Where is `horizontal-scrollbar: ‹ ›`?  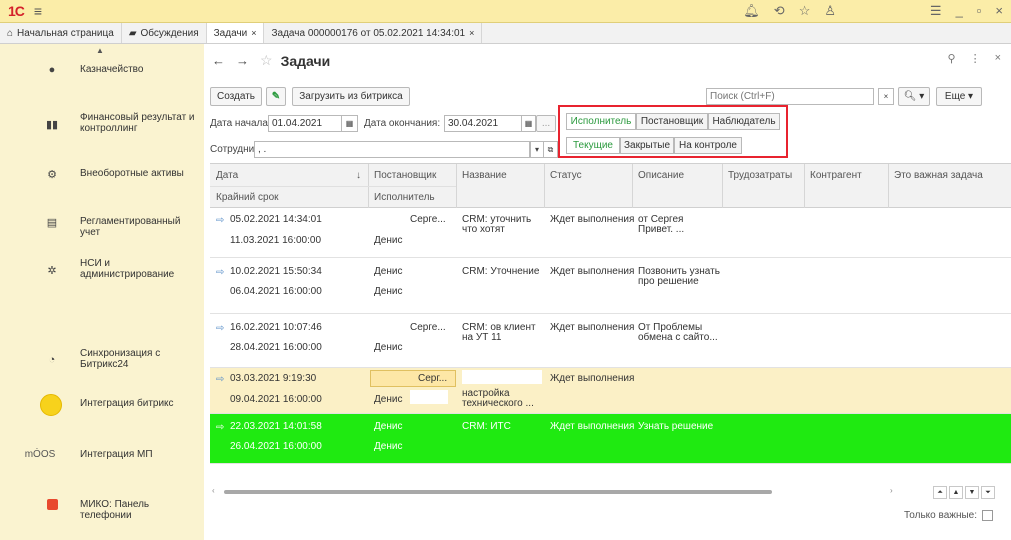
horizontal-scrollbar: ‹ › is located at coordinates (610, 492).